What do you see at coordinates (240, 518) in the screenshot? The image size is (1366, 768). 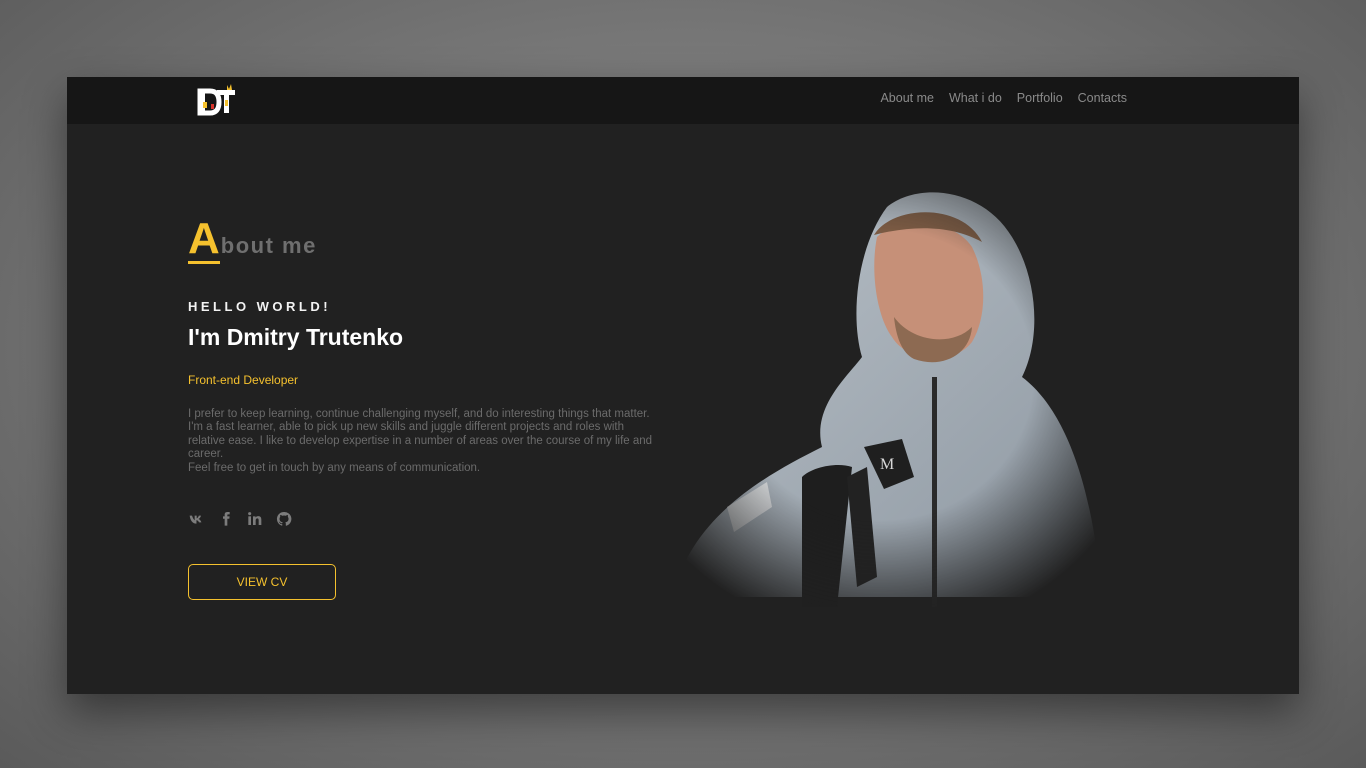 I see `social-links` at bounding box center [240, 518].